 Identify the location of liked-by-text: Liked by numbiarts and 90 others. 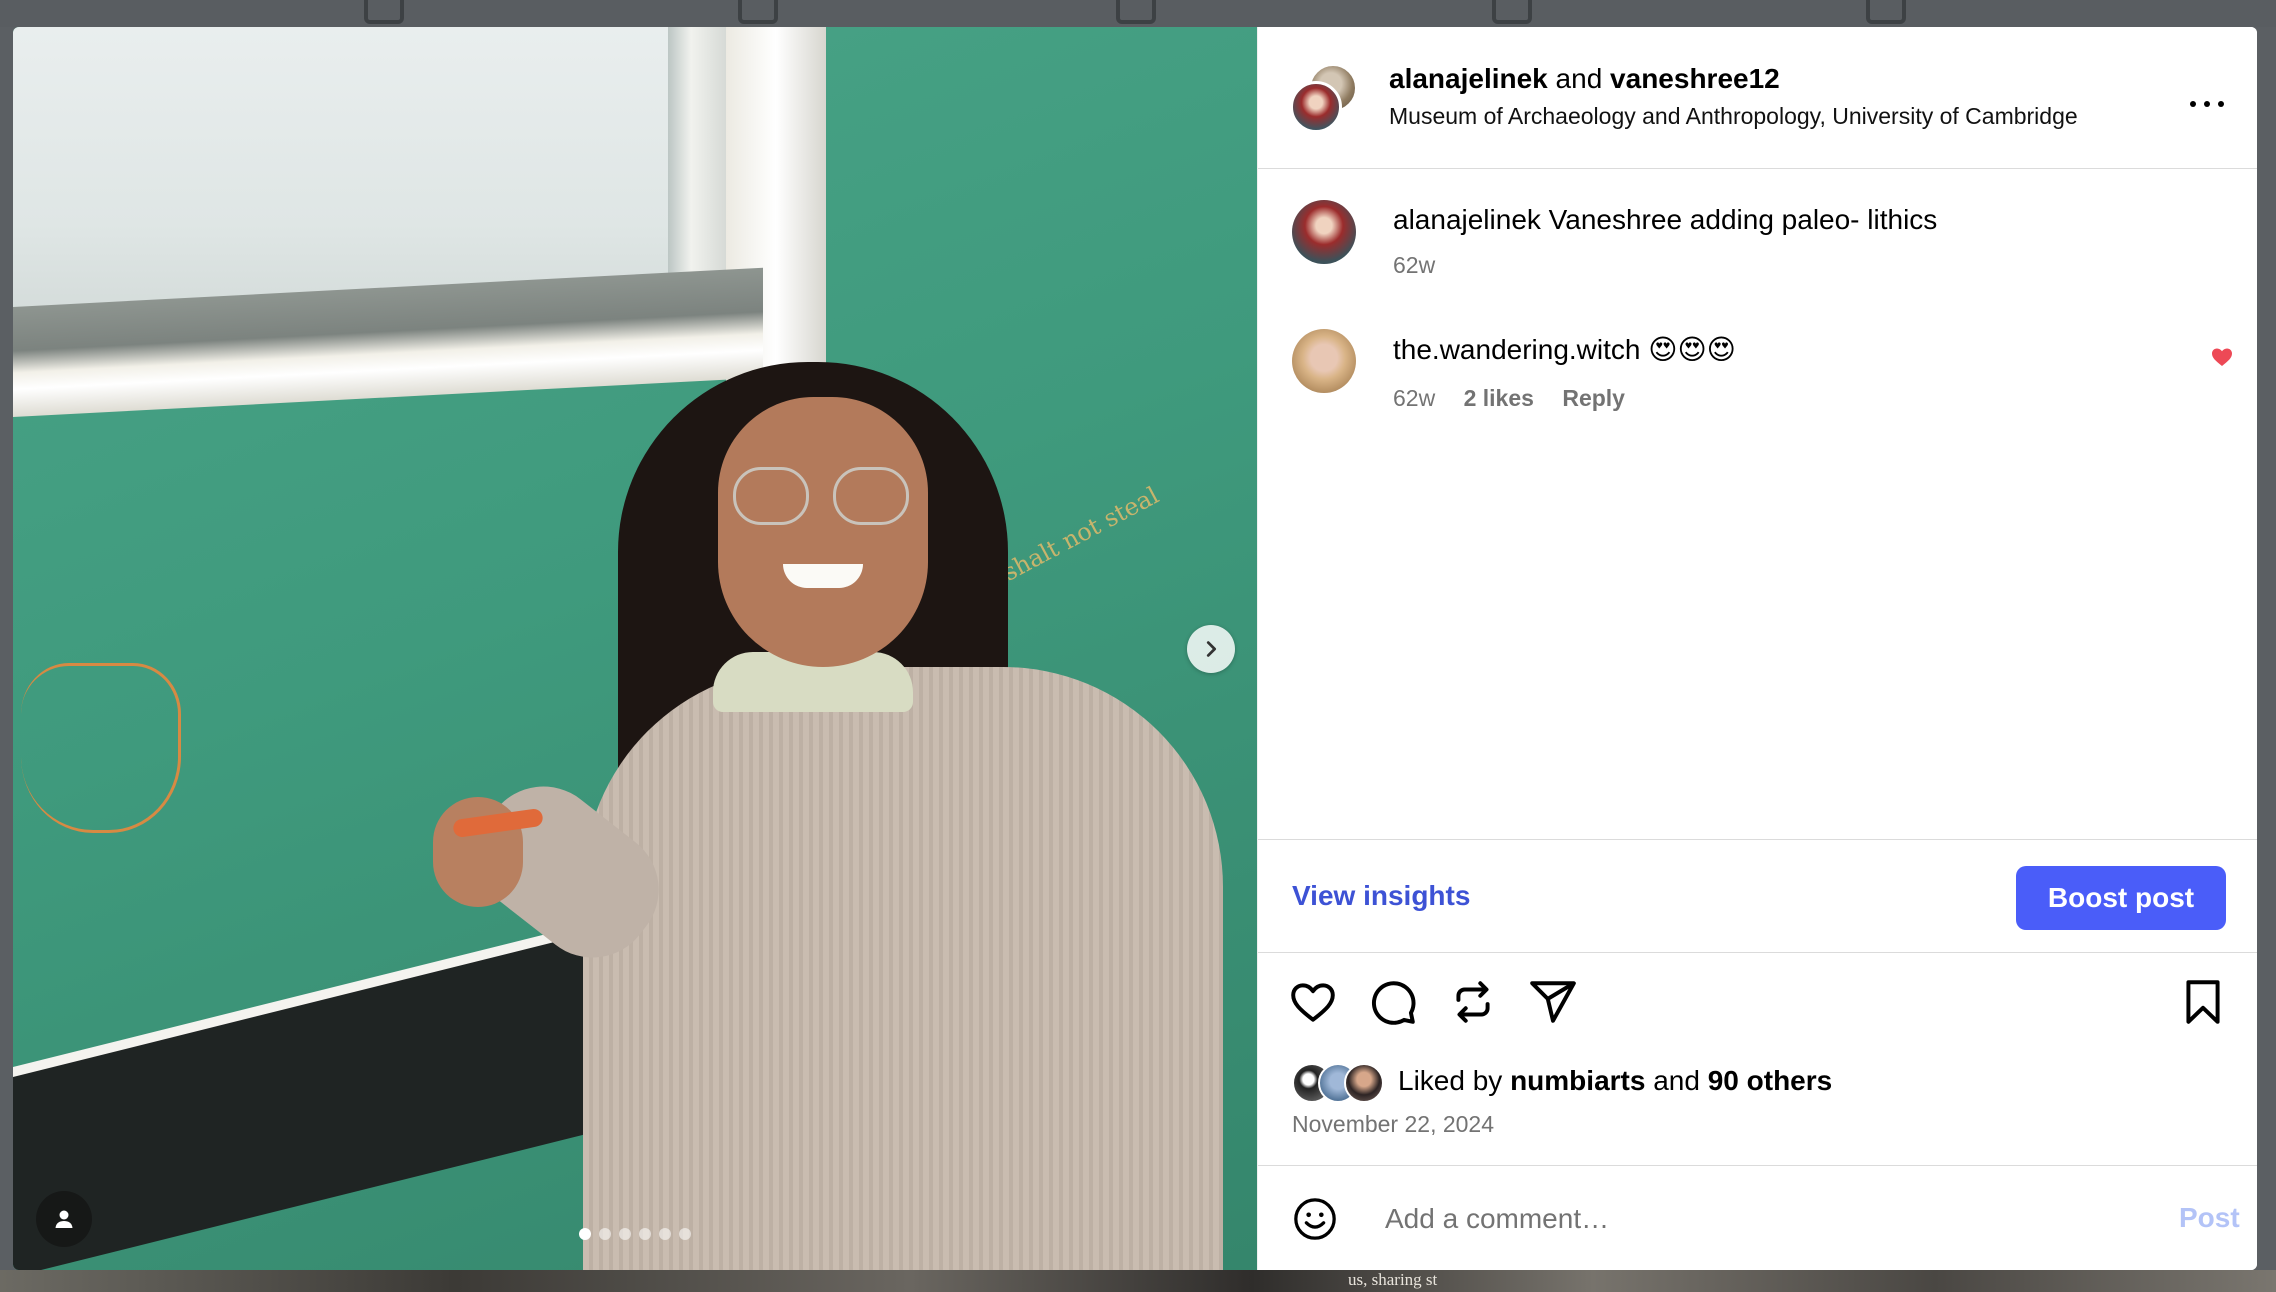
(1615, 1081).